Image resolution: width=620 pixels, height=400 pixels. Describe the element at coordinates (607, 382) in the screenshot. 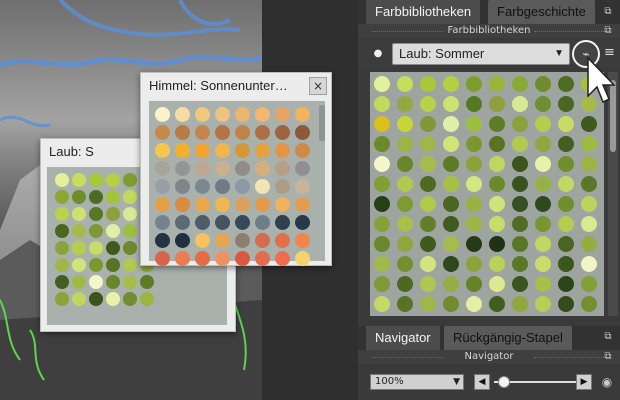

I see `eye-icon: ◉` at that location.